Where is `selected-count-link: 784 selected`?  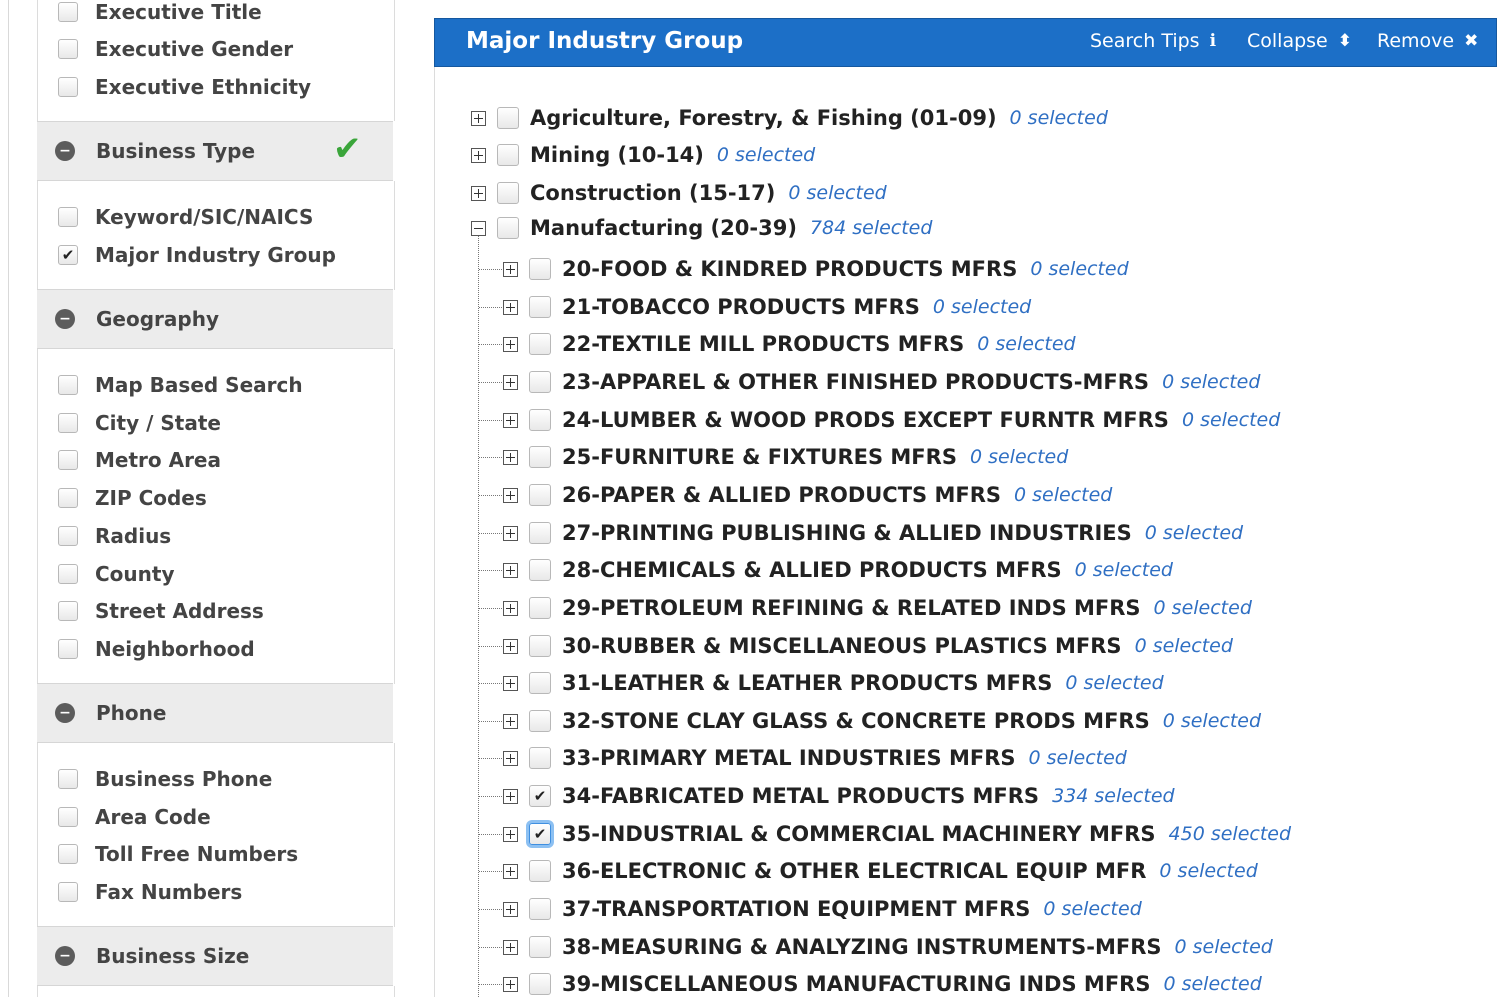 selected-count-link: 784 selected is located at coordinates (871, 228).